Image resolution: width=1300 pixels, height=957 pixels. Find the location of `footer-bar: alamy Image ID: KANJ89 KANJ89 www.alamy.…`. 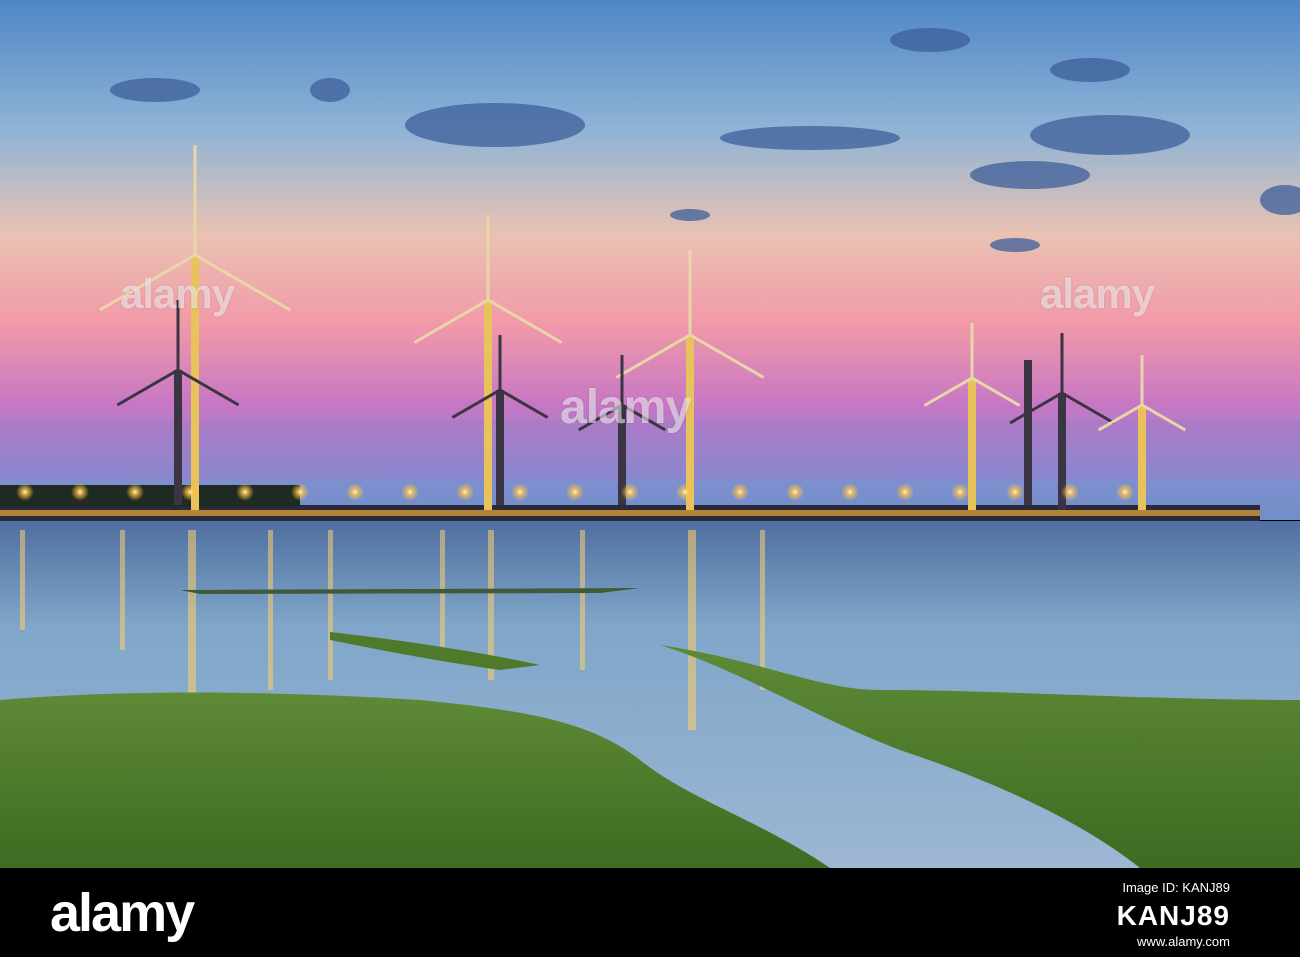

footer-bar: alamy Image ID: KANJ89 KANJ89 www.alamy.… is located at coordinates (650, 912).